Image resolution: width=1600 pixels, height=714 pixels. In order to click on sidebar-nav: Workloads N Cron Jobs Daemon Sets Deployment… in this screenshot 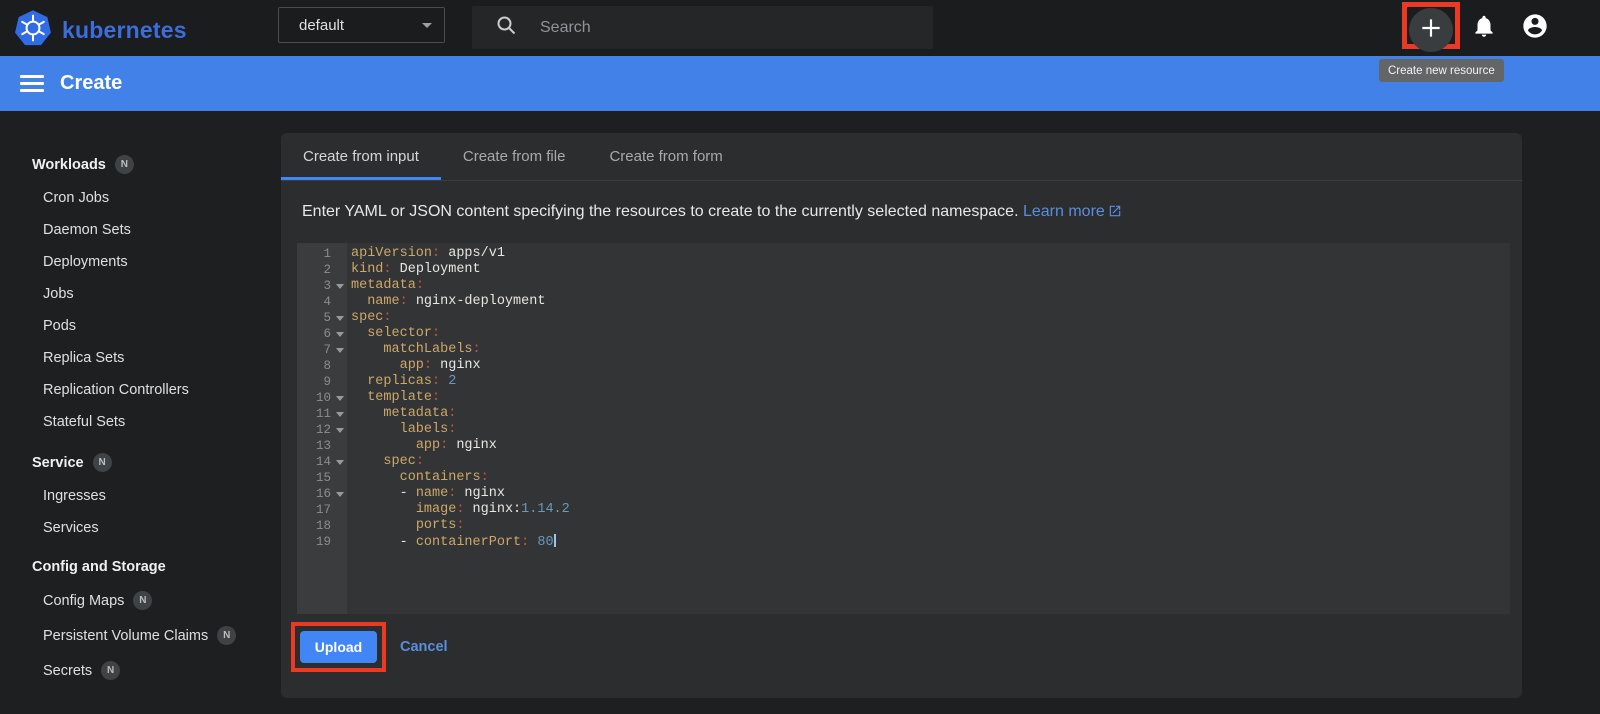, I will do `click(138, 412)`.